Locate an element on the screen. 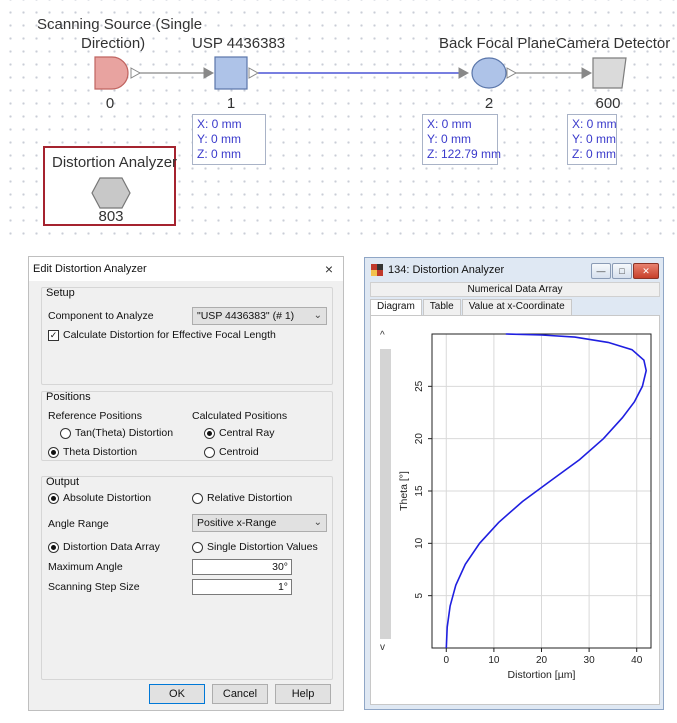 The height and width of the screenshot is (723, 677). radio-single-values-label: Single Distortion Values is located at coordinates (262, 547).